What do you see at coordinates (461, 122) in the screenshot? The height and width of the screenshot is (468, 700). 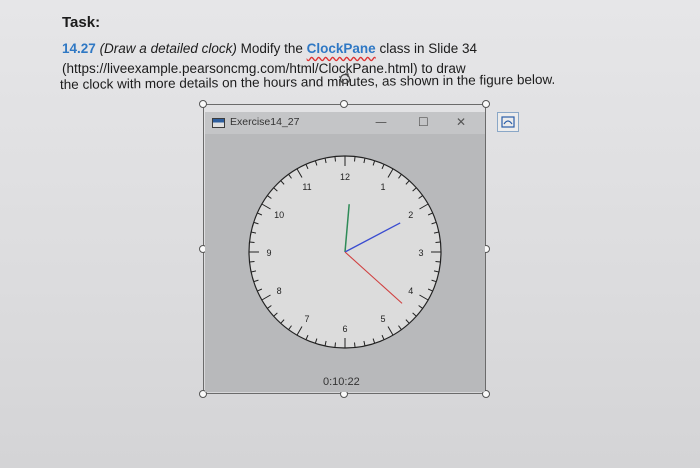 I see `close-icon: ✕` at bounding box center [461, 122].